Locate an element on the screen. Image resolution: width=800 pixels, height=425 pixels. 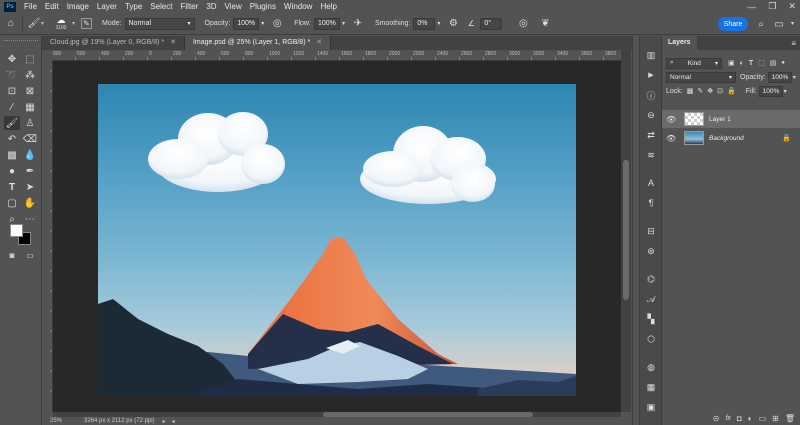
vertical-scrollbar is located at coordinates (626, 231).